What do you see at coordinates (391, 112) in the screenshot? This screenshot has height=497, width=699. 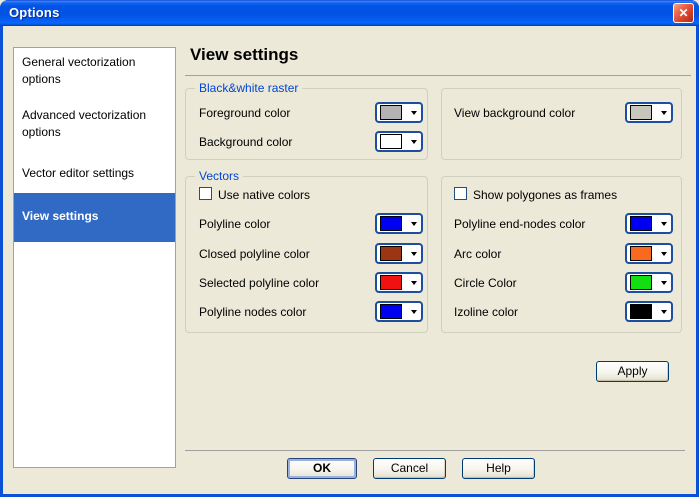 I see `foreground-color-swatch` at bounding box center [391, 112].